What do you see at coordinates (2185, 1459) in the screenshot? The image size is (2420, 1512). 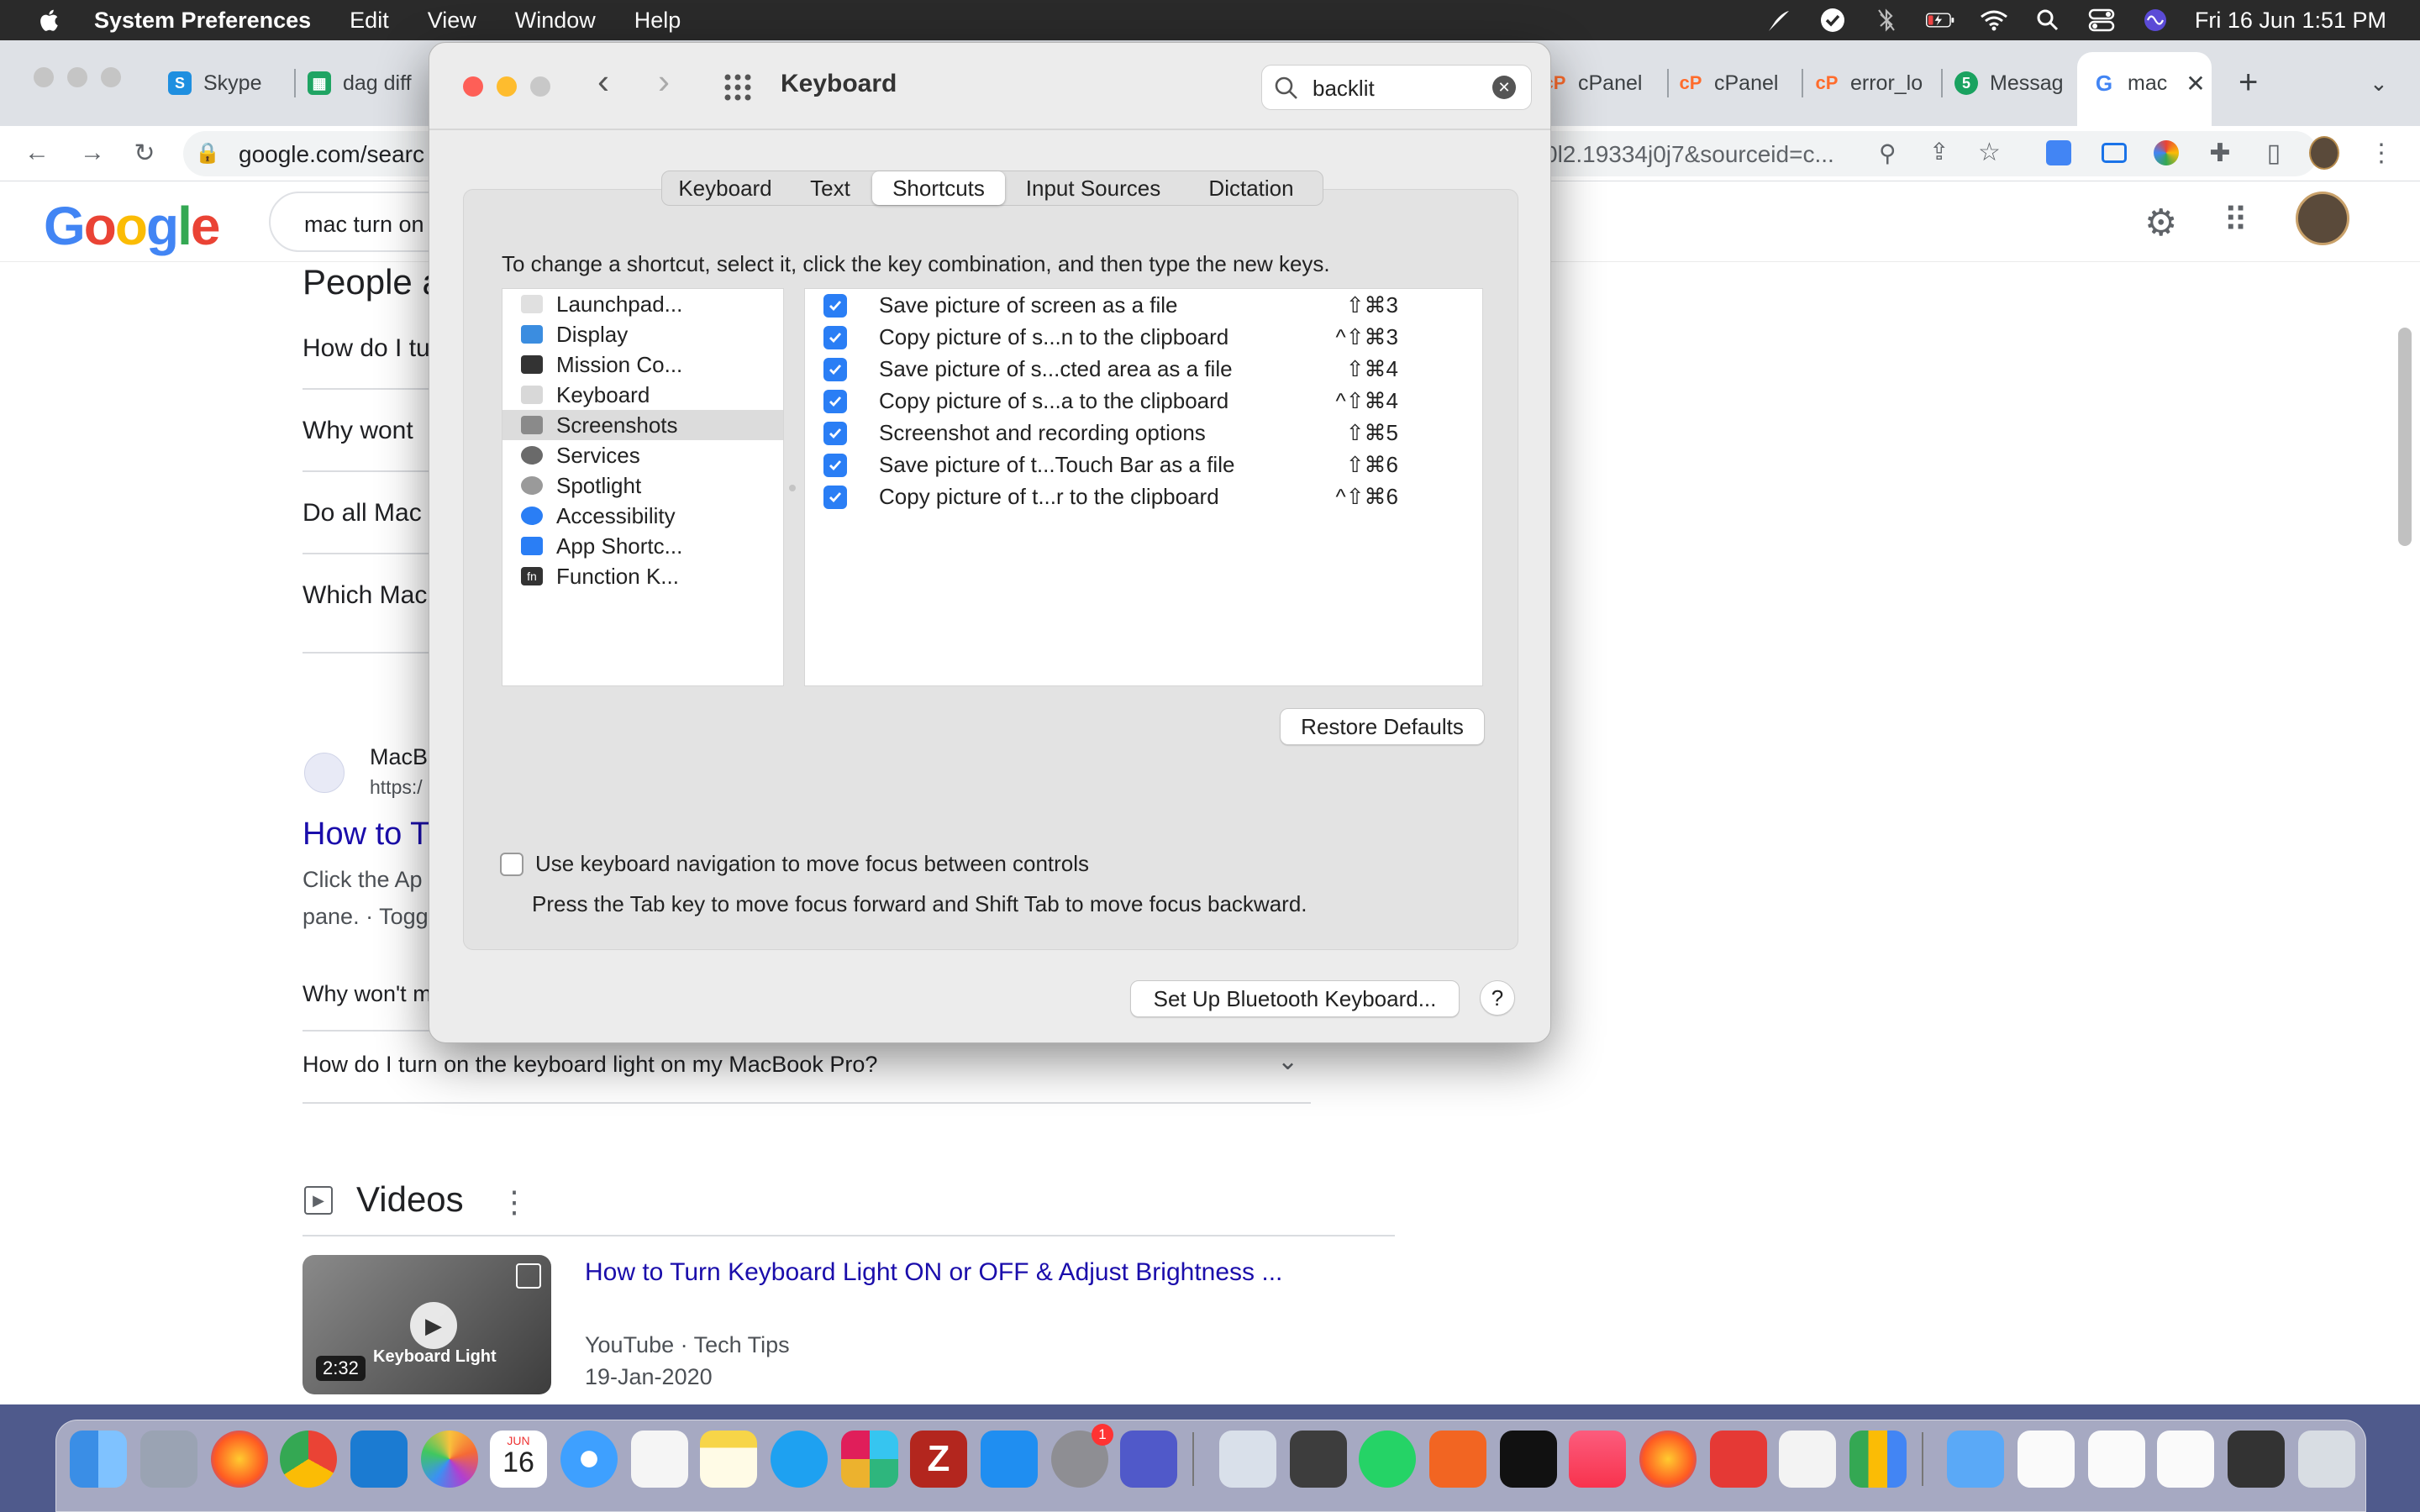 I see `screenshot-stack-icon` at bounding box center [2185, 1459].